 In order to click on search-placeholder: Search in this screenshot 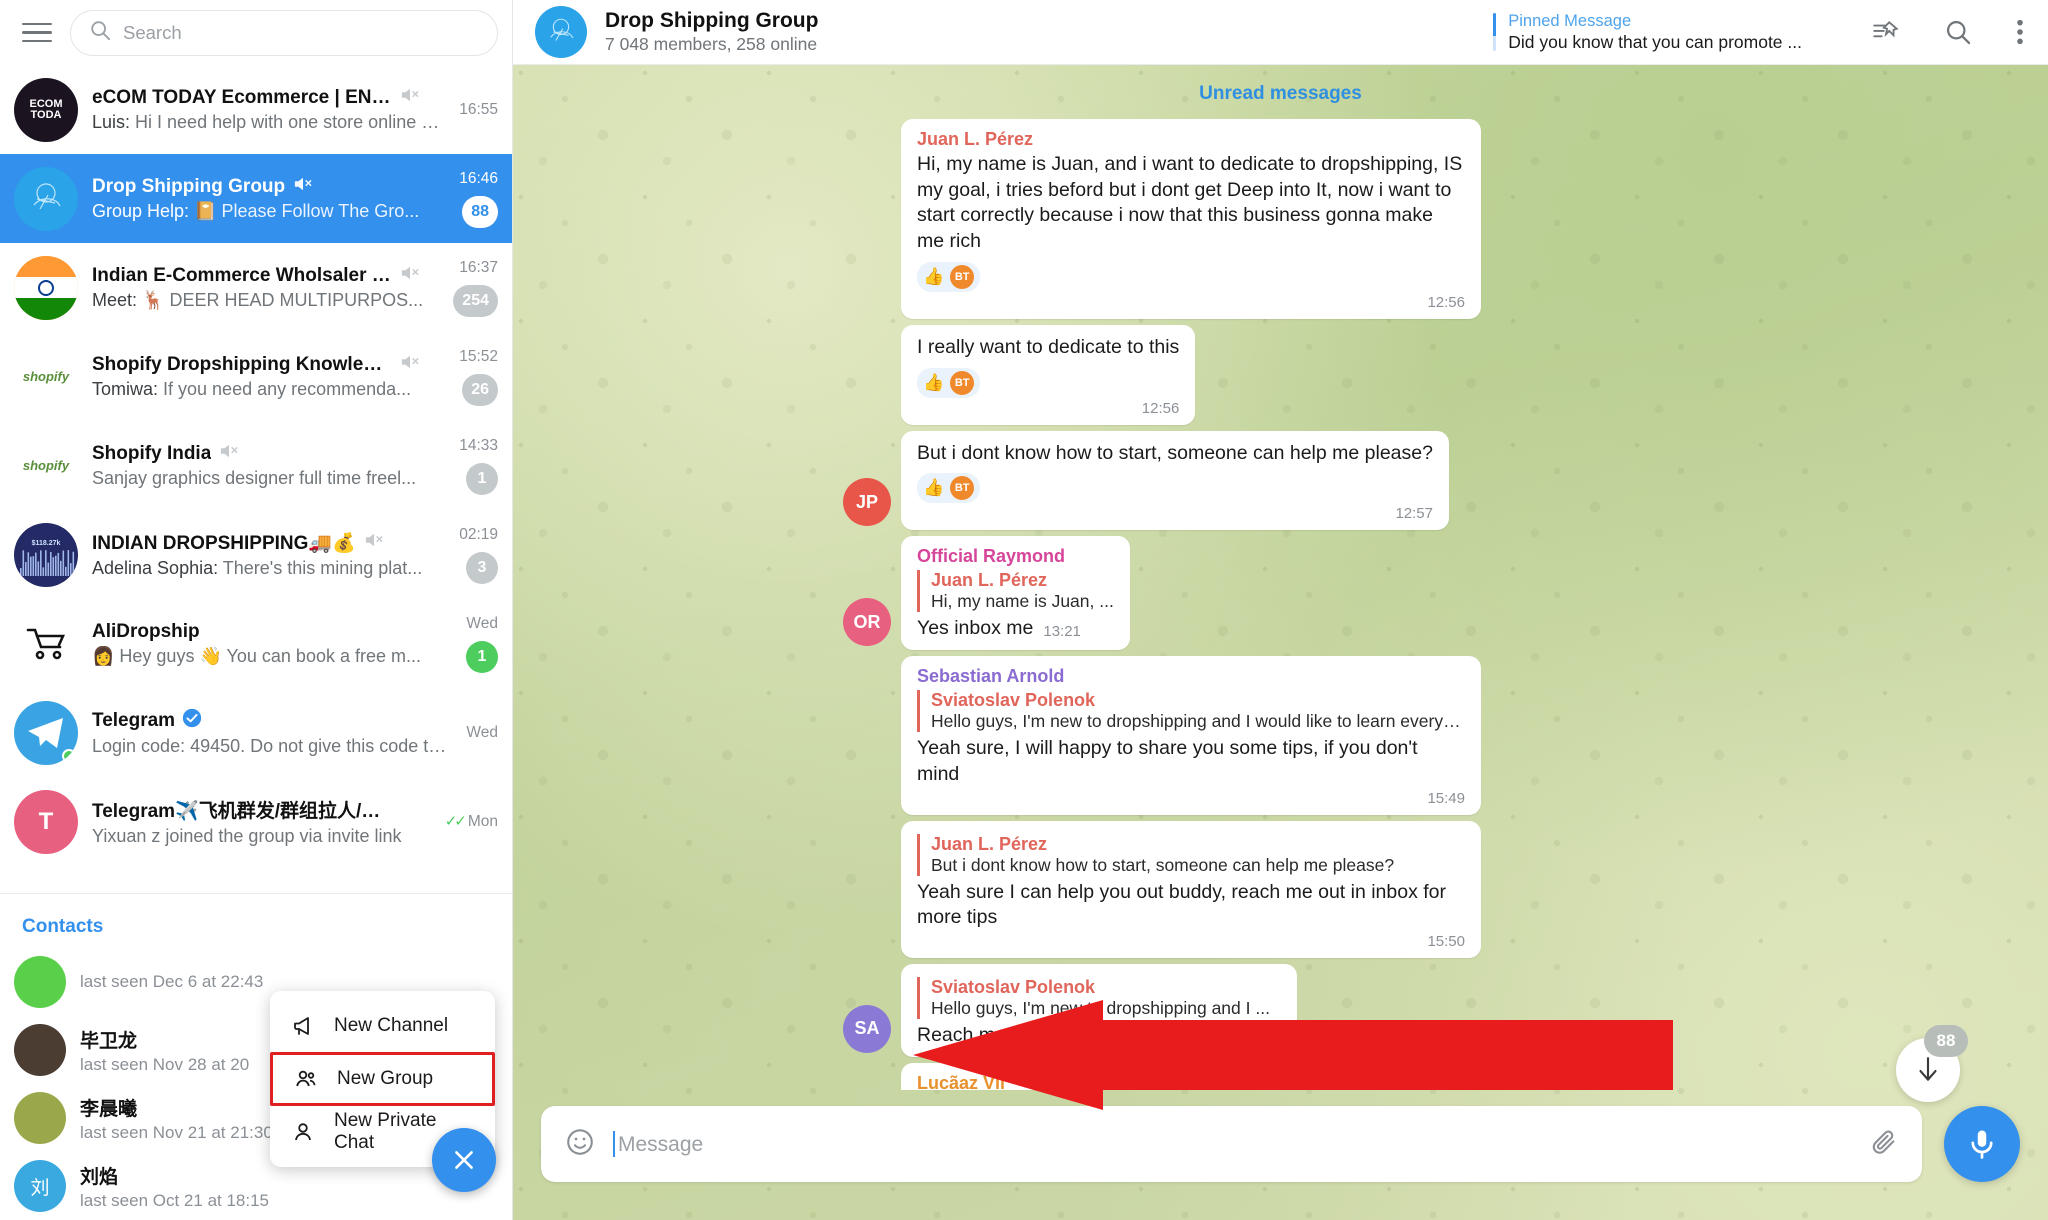, I will do `click(152, 32)`.